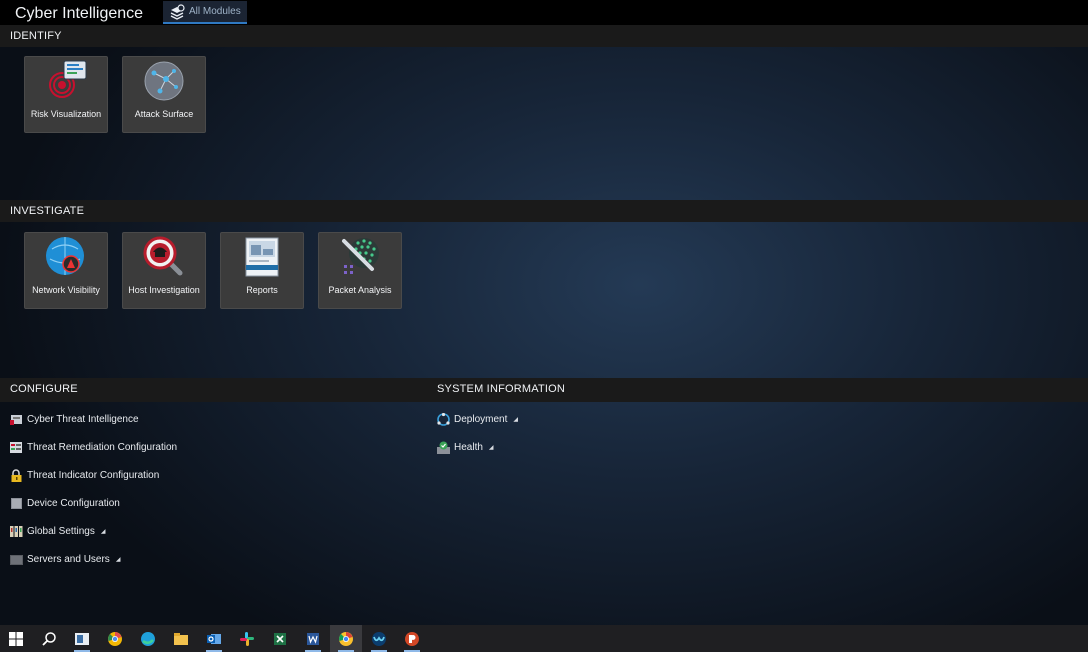  Describe the element at coordinates (16, 475) in the screenshot. I see `lock-icon` at that location.